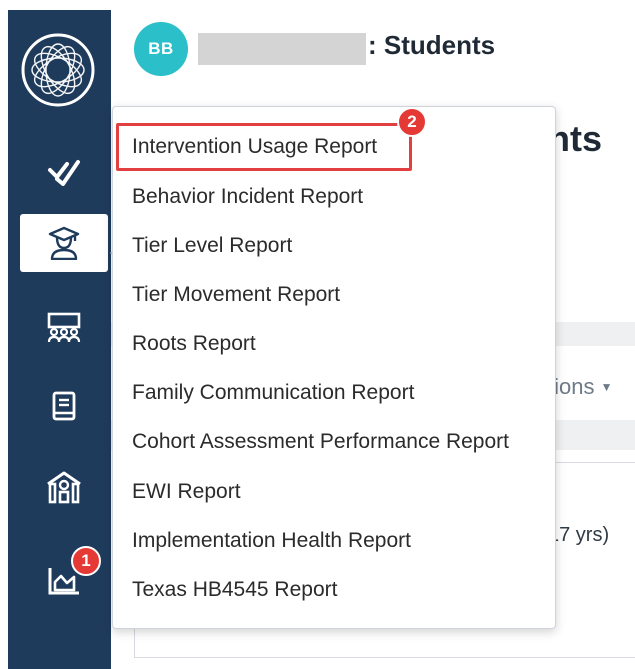 The width and height of the screenshot is (635, 669). What do you see at coordinates (161, 49) in the screenshot?
I see `avatar: BB` at bounding box center [161, 49].